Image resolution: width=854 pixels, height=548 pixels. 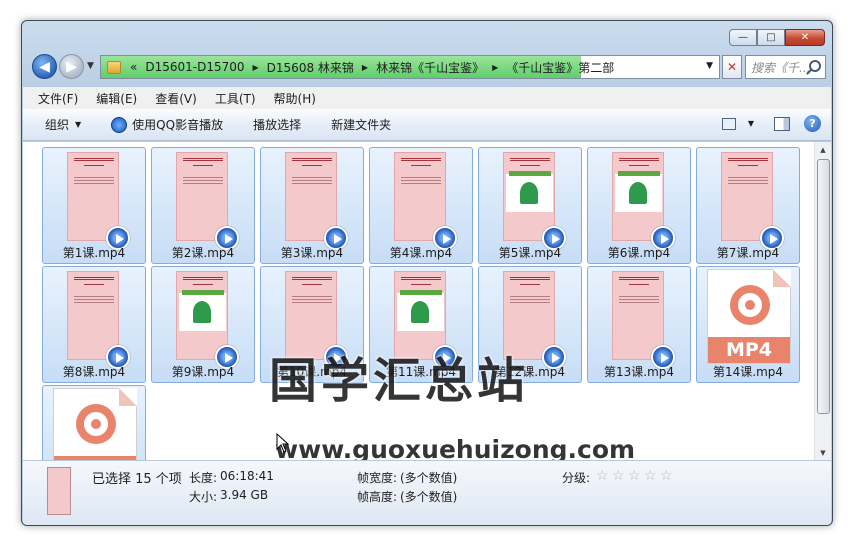 What do you see at coordinates (178, 125) in the screenshot?
I see `play-with-qq-label: 使用QQ影音播放` at bounding box center [178, 125].